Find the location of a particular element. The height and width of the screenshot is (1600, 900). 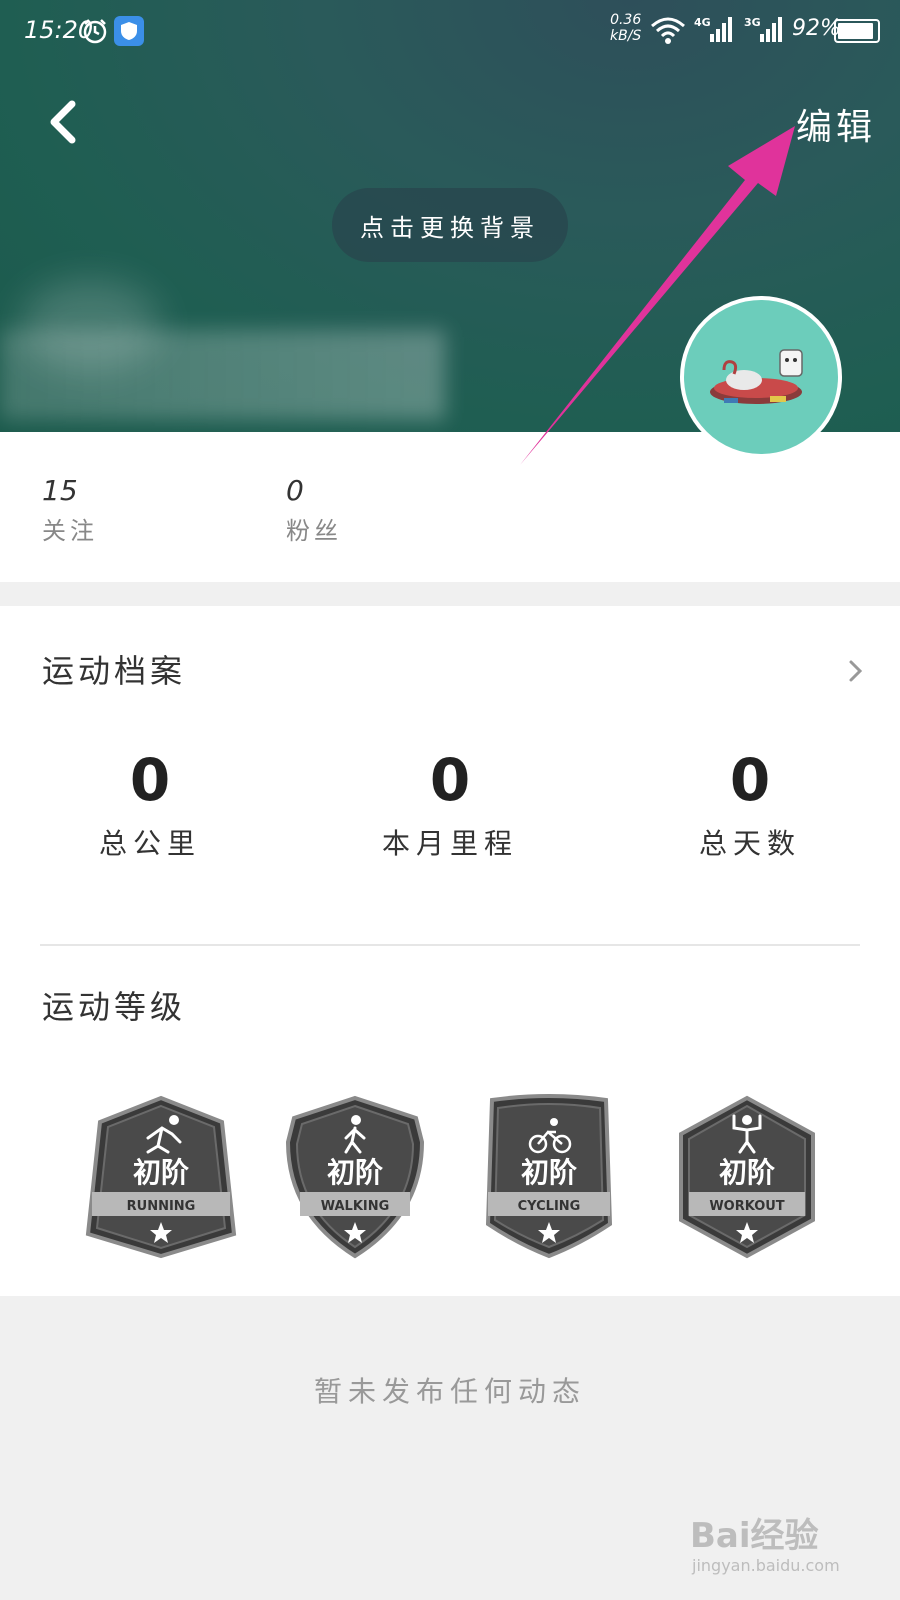

avatar is located at coordinates (761, 377).